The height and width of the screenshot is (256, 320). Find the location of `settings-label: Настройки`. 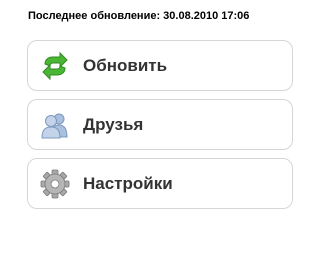

settings-label: Настройки is located at coordinates (128, 183).